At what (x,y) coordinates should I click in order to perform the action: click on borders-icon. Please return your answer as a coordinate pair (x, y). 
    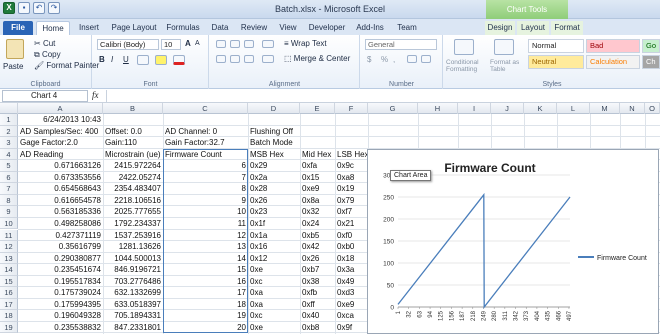
    Looking at the image, I should click on (143, 60).